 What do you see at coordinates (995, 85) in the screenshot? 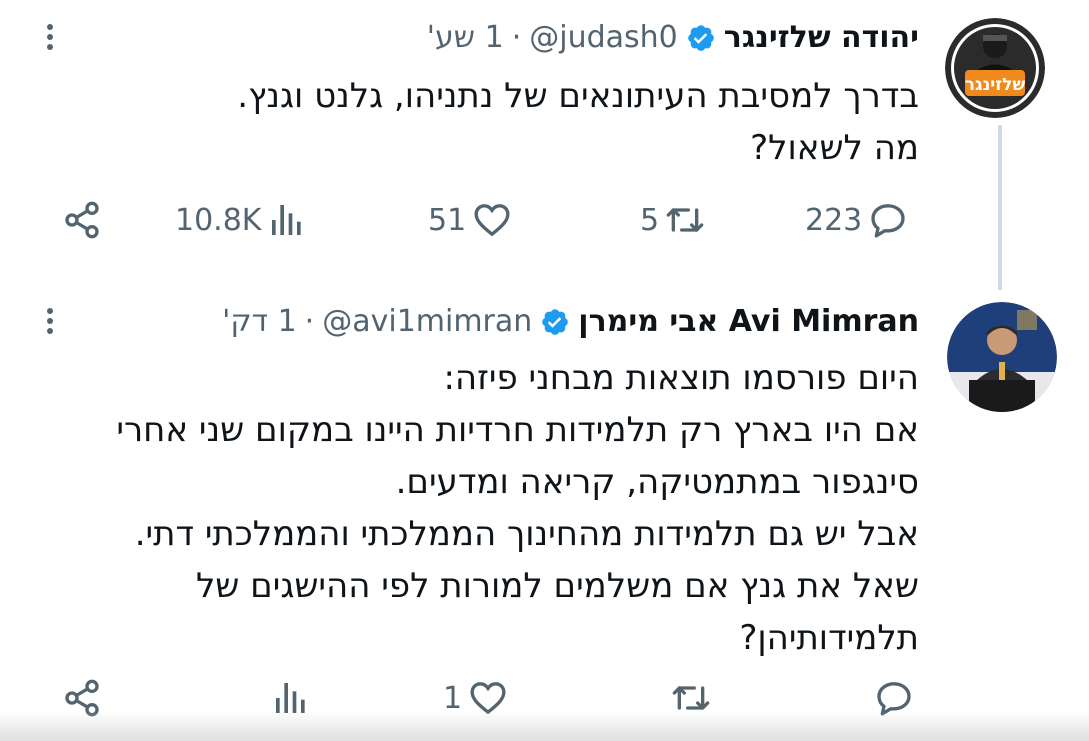
I see `svg-text: שלזינגר` at bounding box center [995, 85].